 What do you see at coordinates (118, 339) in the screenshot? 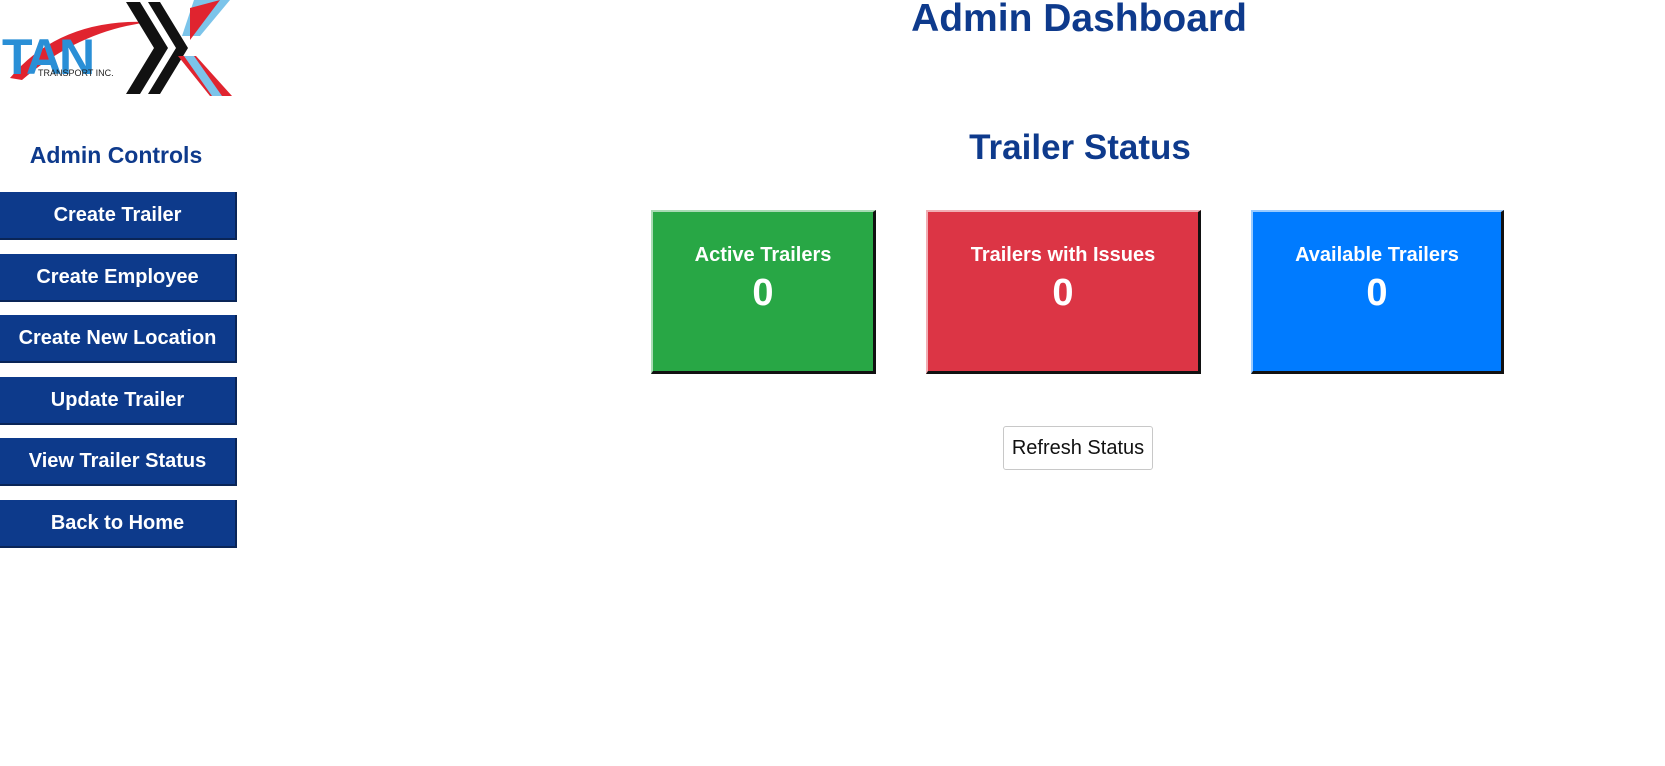
I see `create-new-location-button: Create New Location` at bounding box center [118, 339].